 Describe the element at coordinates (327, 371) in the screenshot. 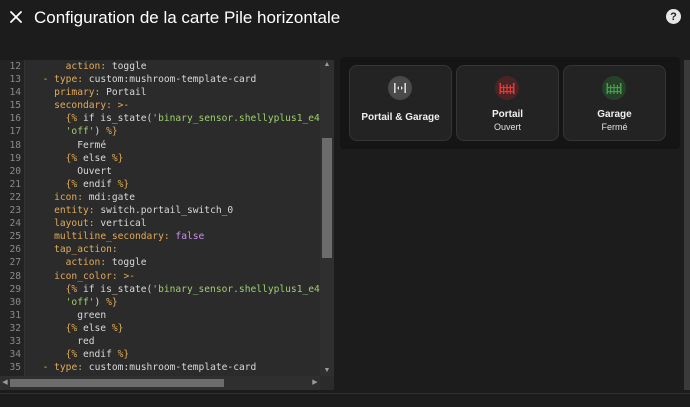

I see `scroll-down-arrow-icon: ▼` at that location.